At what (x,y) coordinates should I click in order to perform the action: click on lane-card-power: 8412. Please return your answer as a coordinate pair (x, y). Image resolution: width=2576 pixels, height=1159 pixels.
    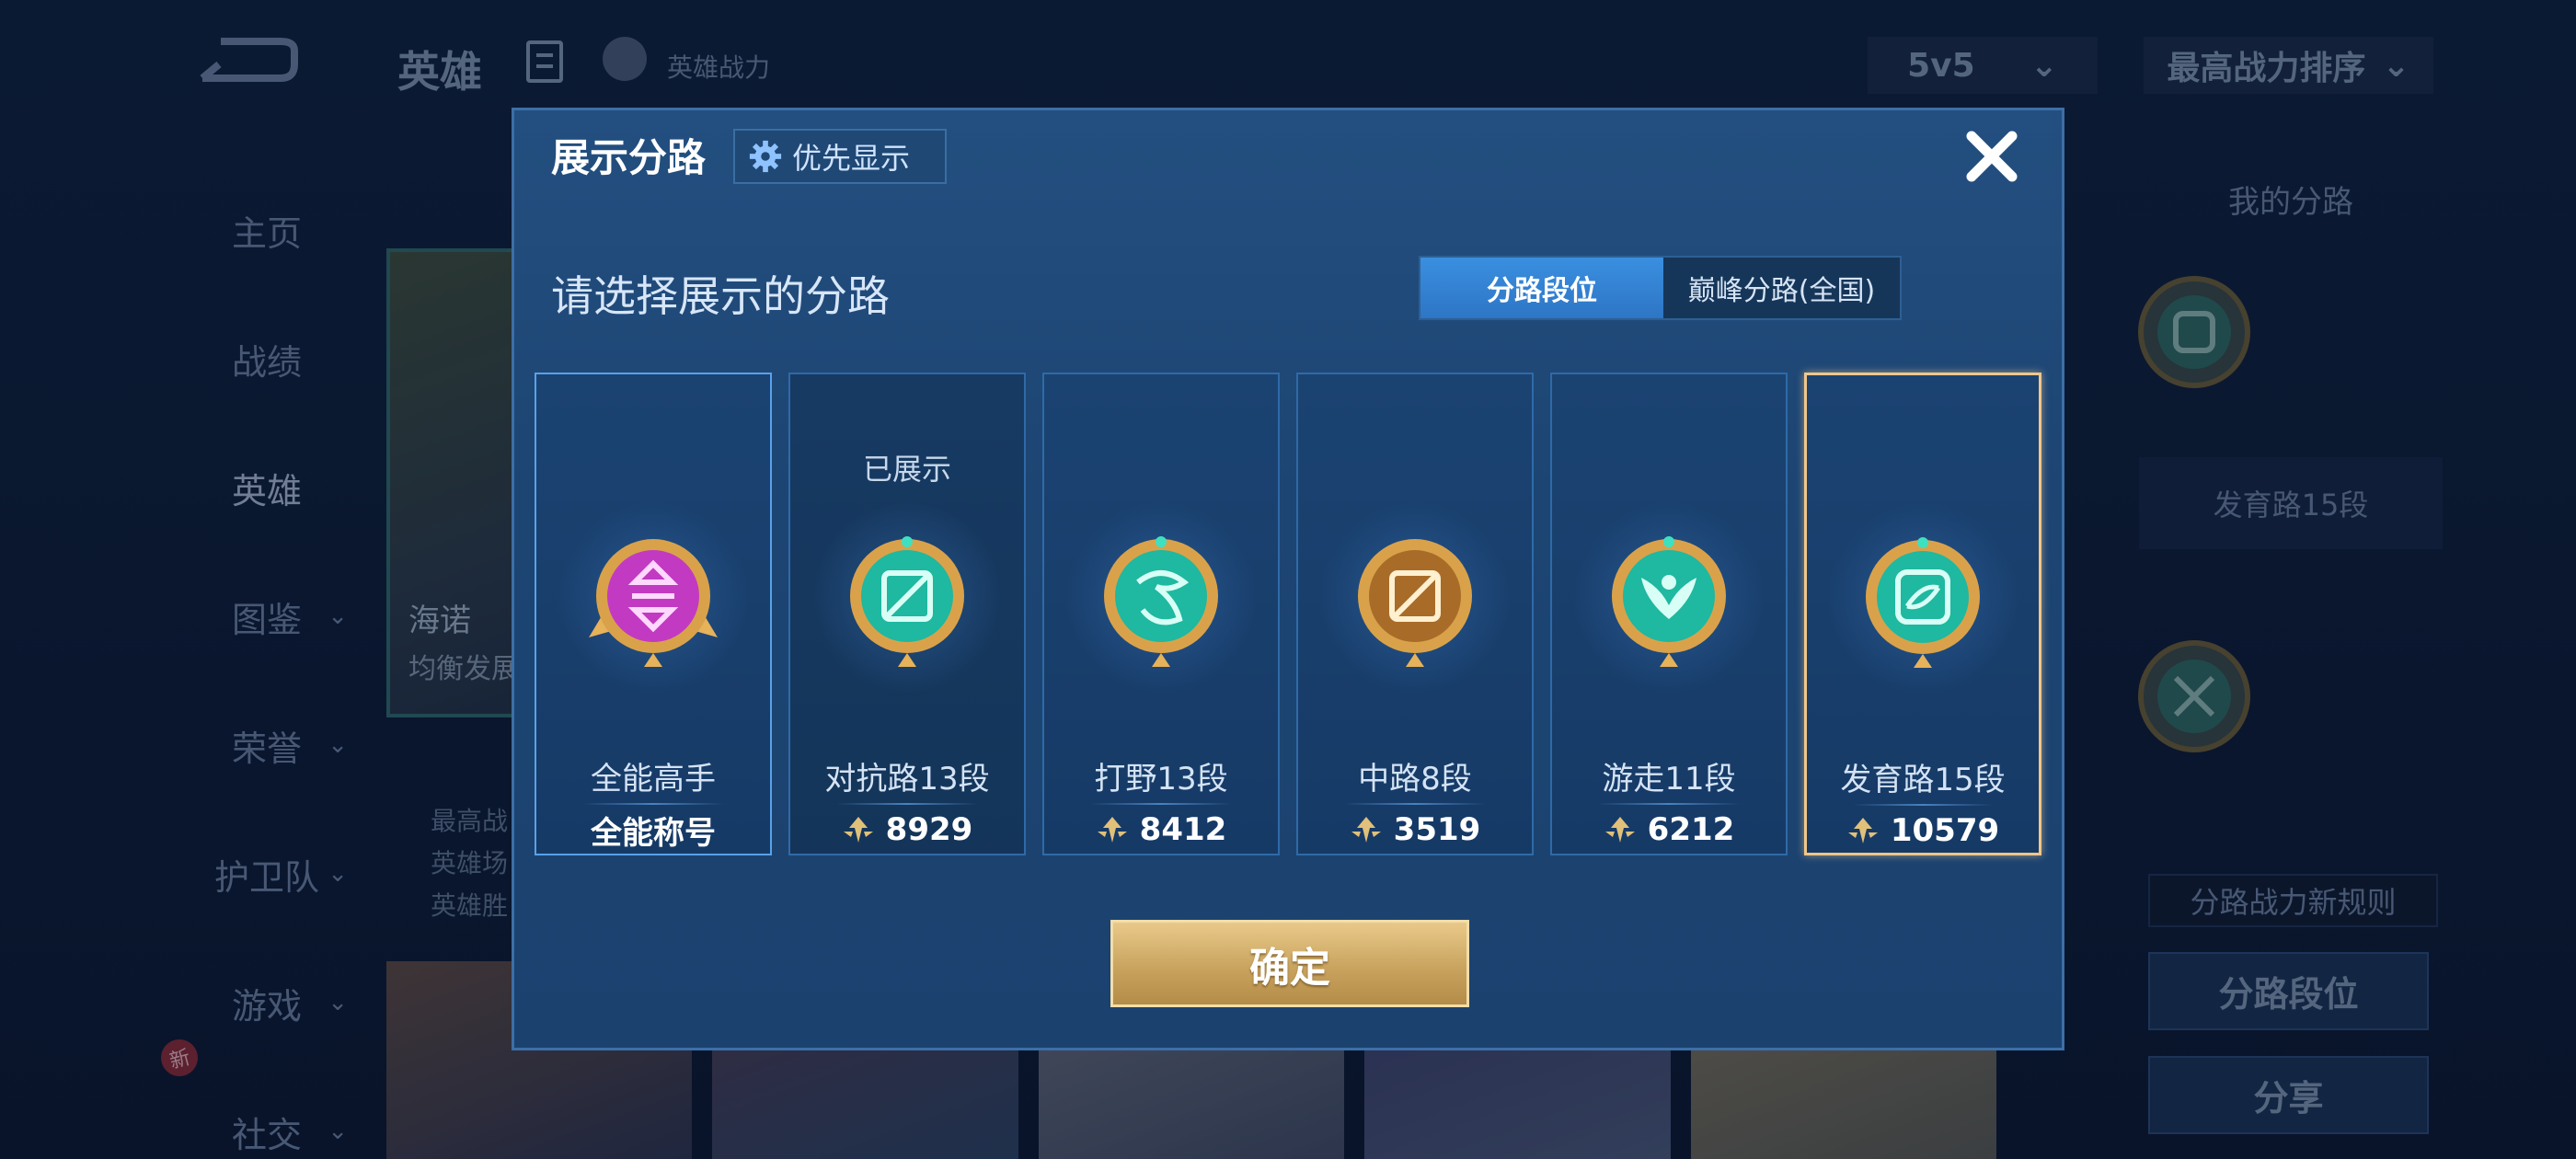
    Looking at the image, I should click on (1161, 830).